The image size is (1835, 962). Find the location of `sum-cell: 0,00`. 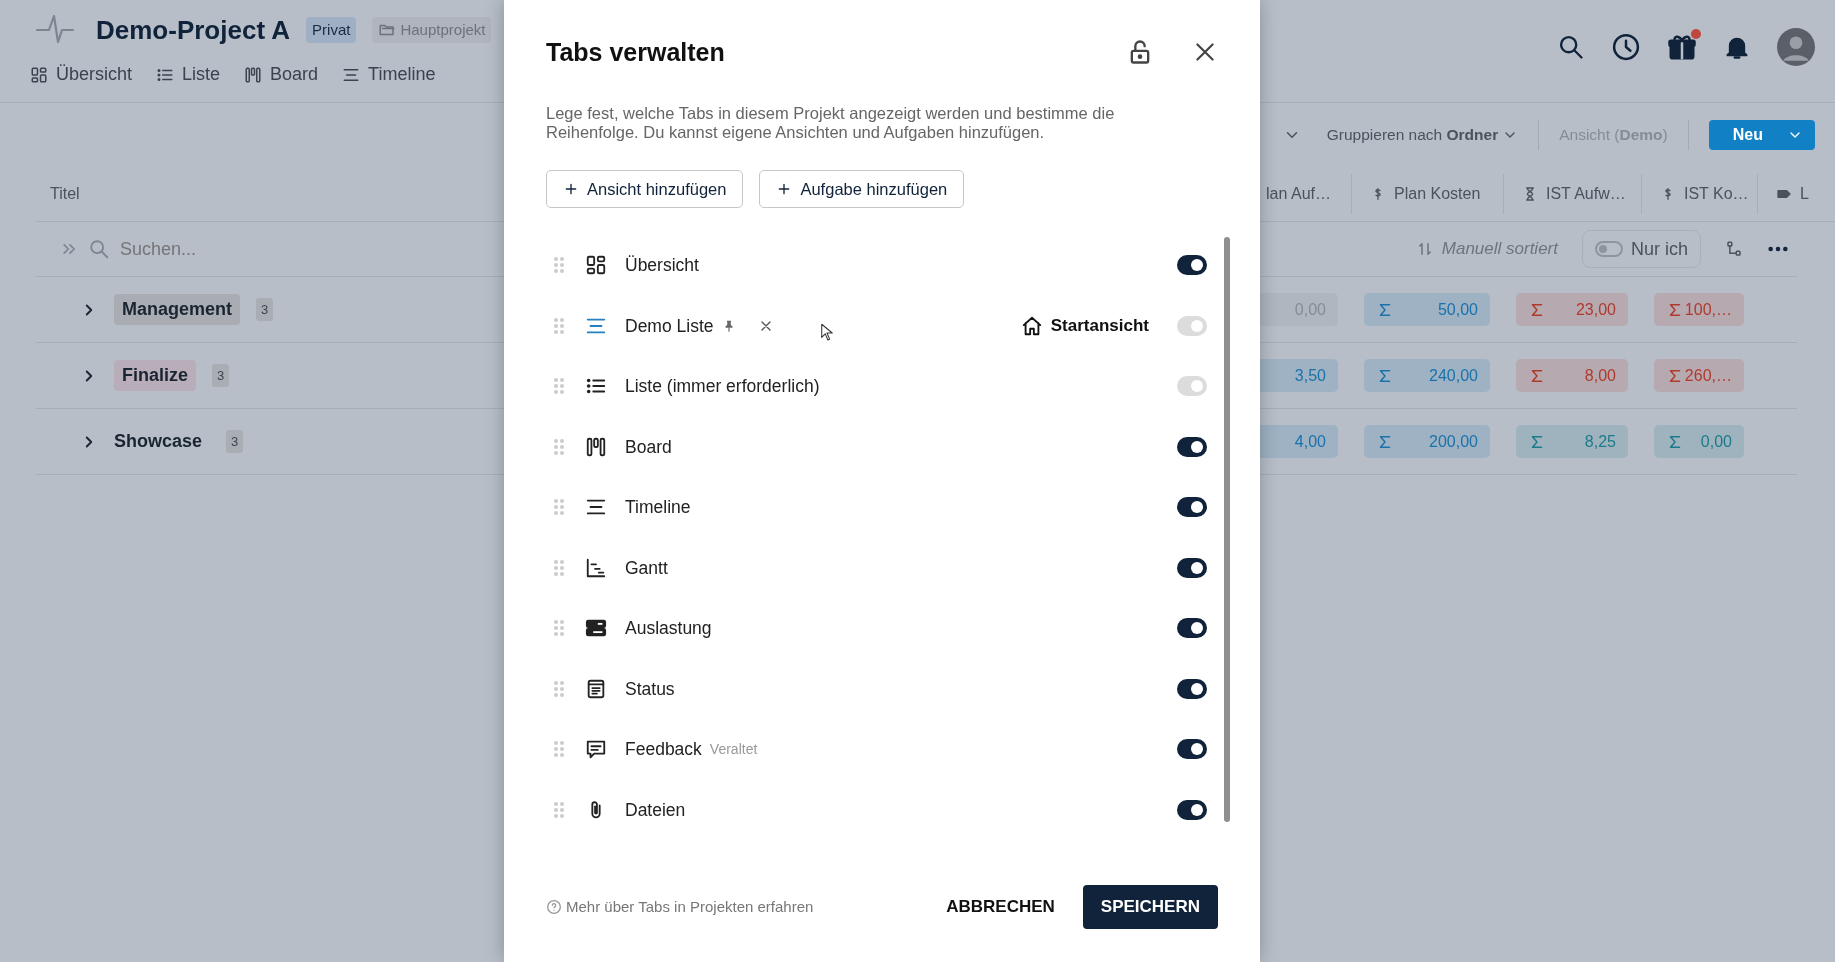

sum-cell: 0,00 is located at coordinates (1699, 441).